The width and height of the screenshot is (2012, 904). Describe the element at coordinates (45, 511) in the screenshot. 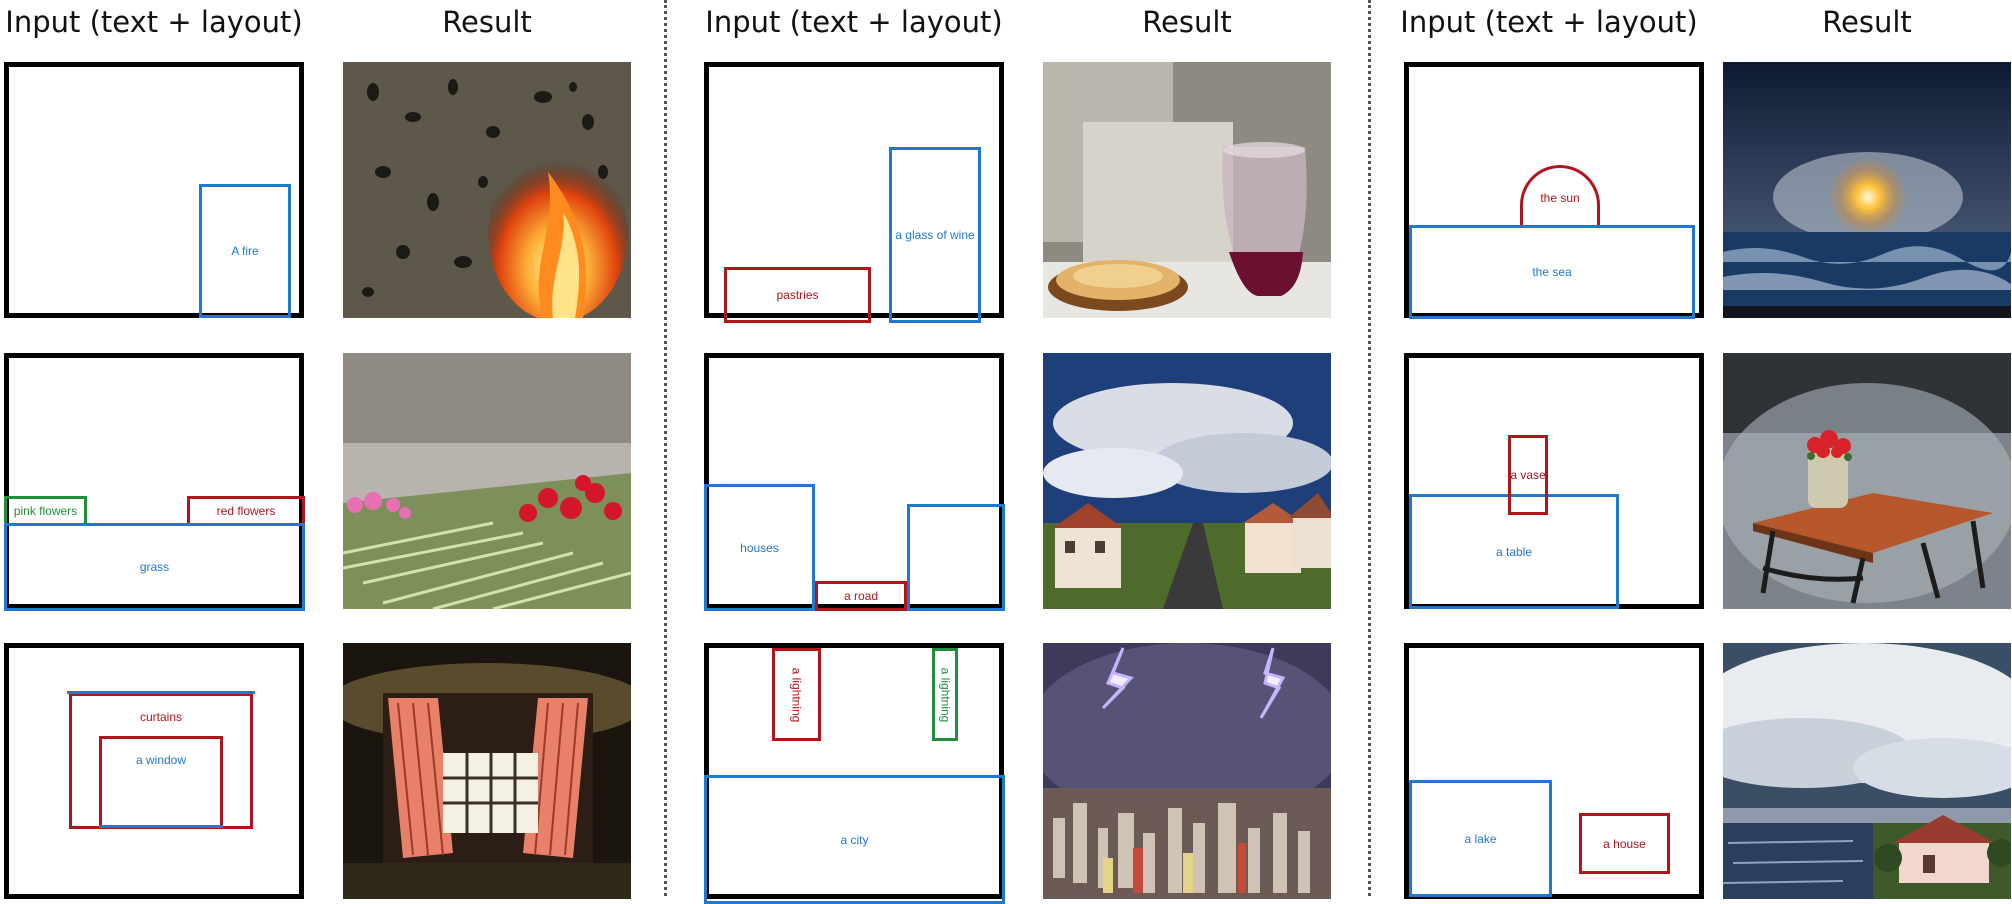

I see `layout-box-pink-flowers: pink flowers` at that location.